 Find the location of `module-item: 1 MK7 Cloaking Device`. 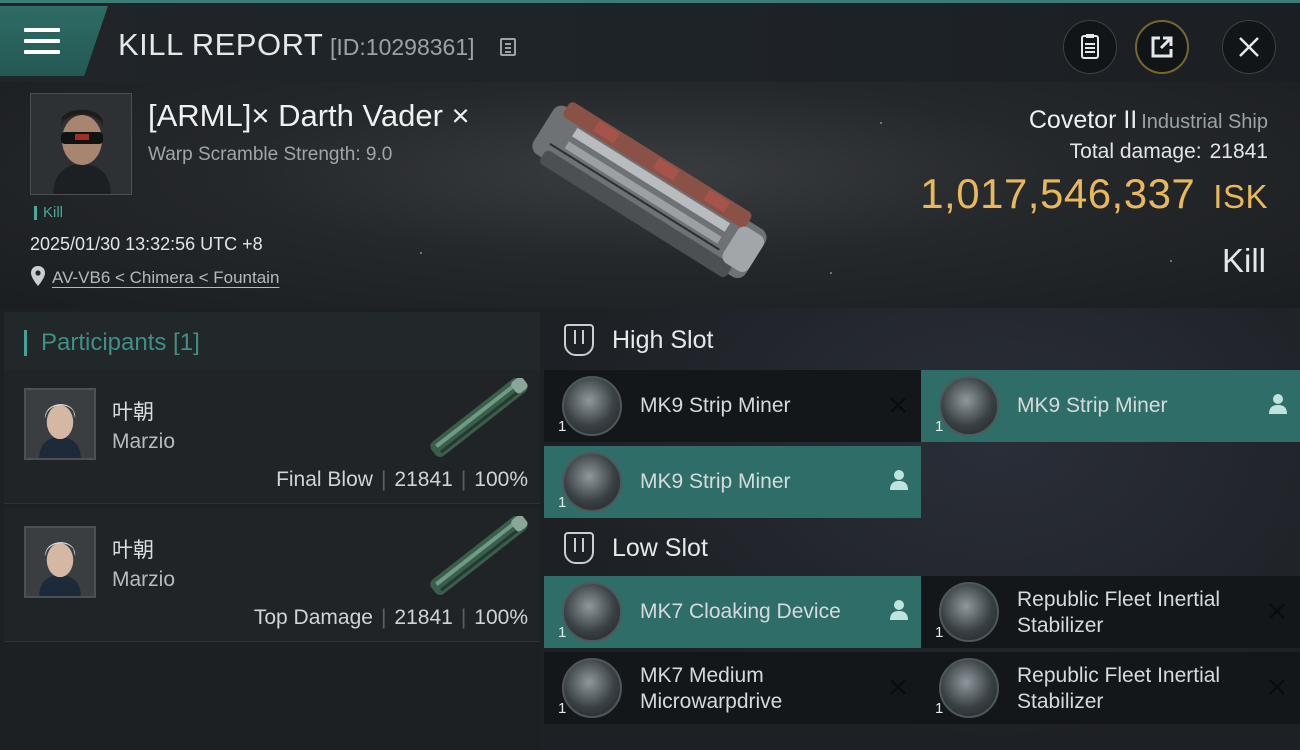

module-item: 1 MK7 Cloaking Device is located at coordinates (732, 612).